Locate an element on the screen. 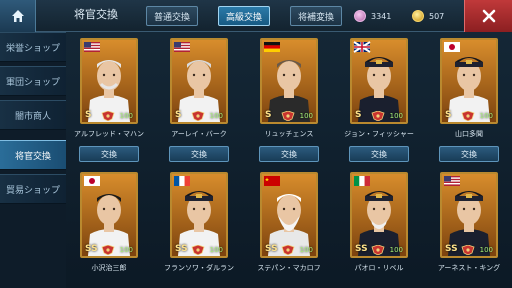 This screenshot has height=288, width=512. page-title: 将官交換 is located at coordinates (96, 14).